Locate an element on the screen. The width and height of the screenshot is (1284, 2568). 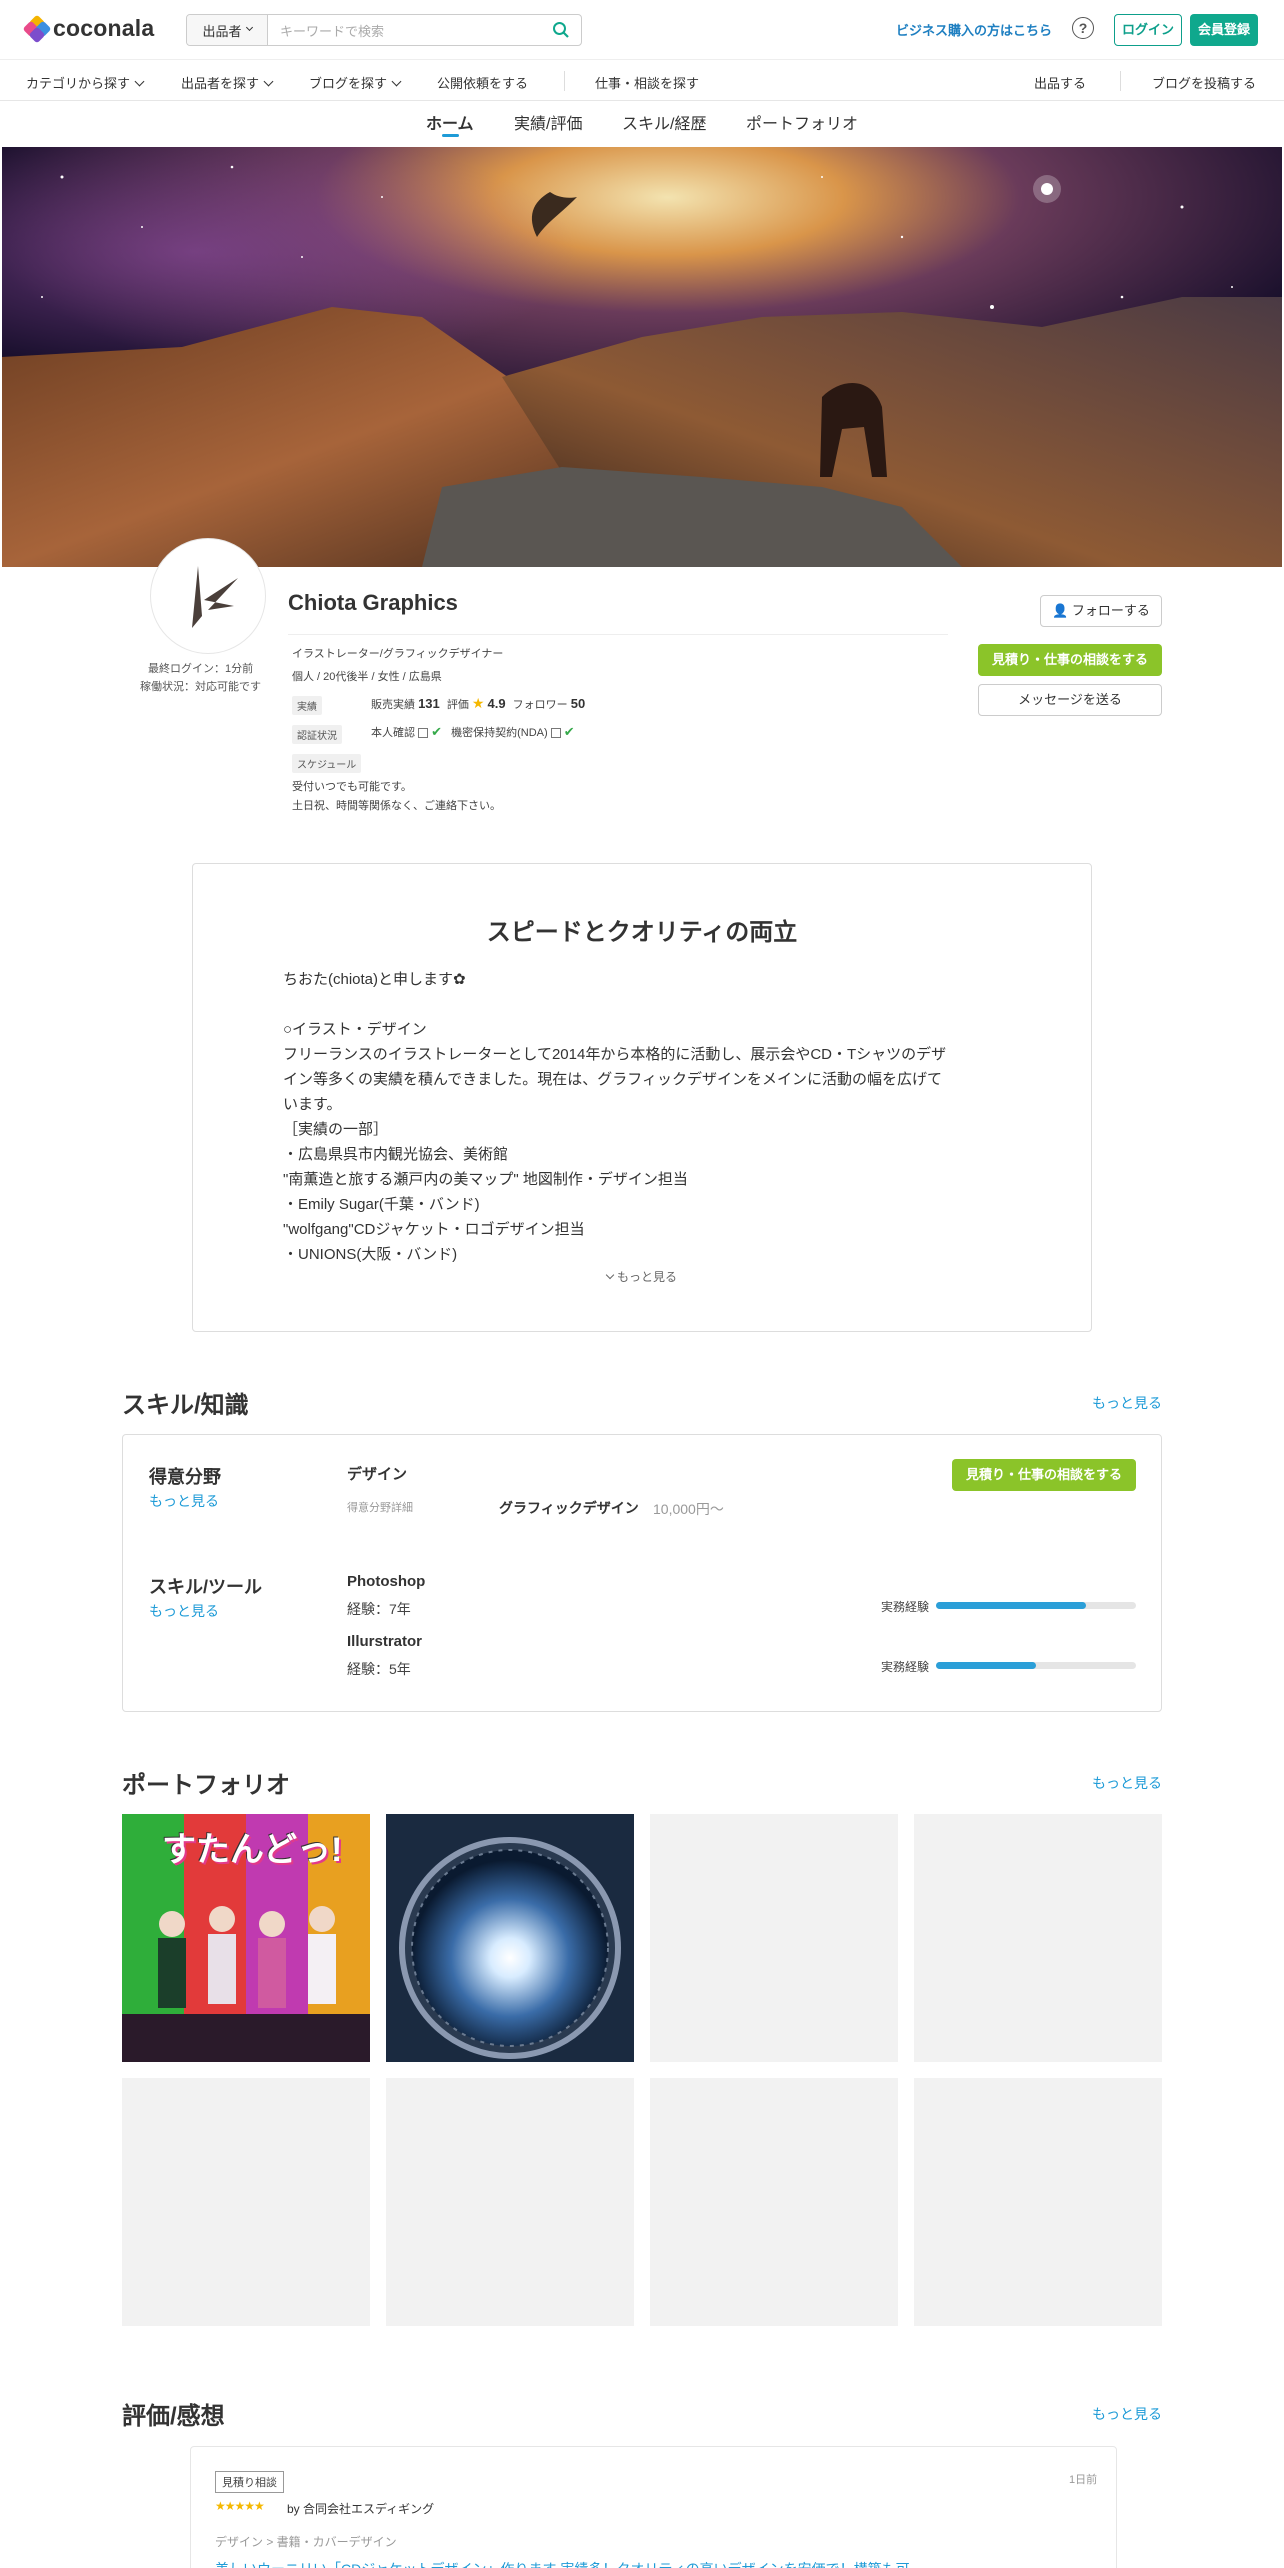
register-button: 会員登録 is located at coordinates (1224, 30).